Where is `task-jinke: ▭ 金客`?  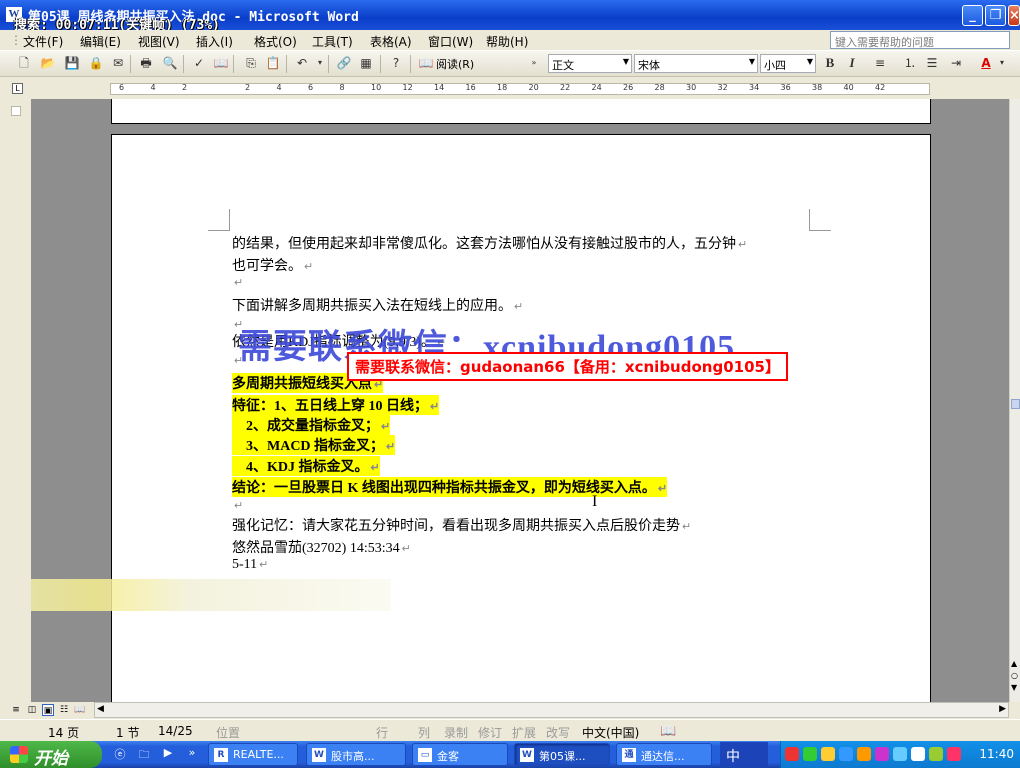
task-jinke: ▭ 金客 is located at coordinates (460, 754).